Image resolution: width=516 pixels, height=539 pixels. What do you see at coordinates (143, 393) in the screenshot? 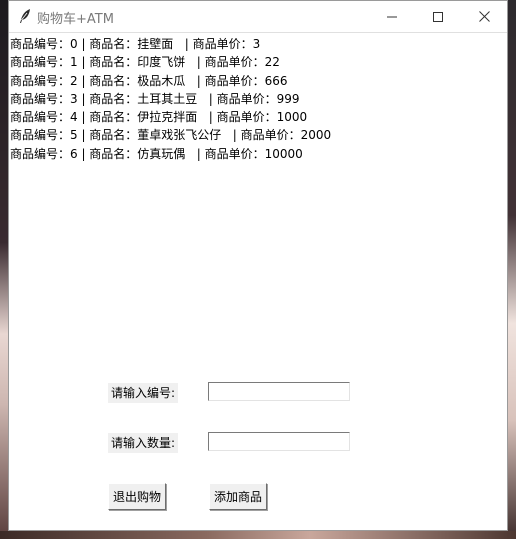
I see `product-id-label: 请输入编号:` at bounding box center [143, 393].